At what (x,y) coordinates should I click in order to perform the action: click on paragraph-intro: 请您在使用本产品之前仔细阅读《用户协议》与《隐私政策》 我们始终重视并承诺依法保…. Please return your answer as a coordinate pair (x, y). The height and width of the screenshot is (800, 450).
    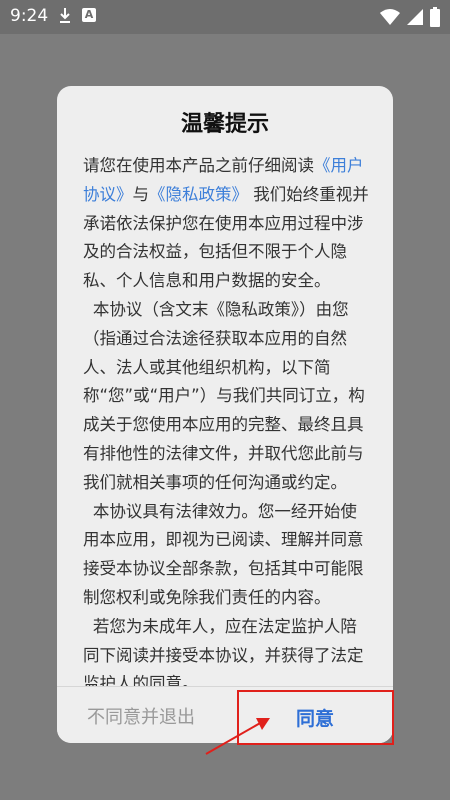
    Looking at the image, I should click on (228, 224).